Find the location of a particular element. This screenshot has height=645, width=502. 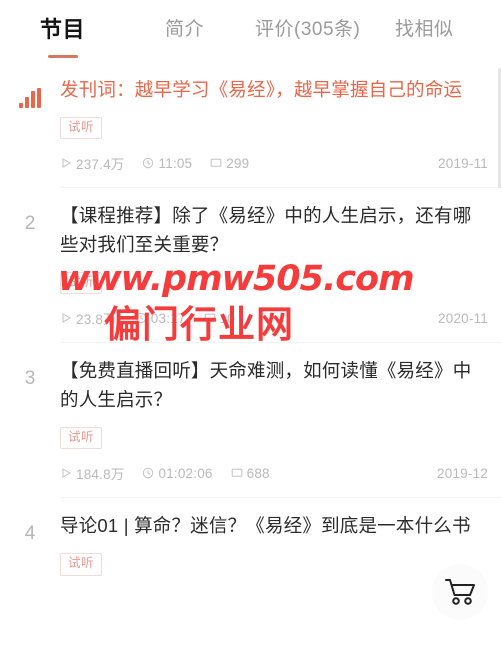

duration: 11:05 is located at coordinates (167, 163).